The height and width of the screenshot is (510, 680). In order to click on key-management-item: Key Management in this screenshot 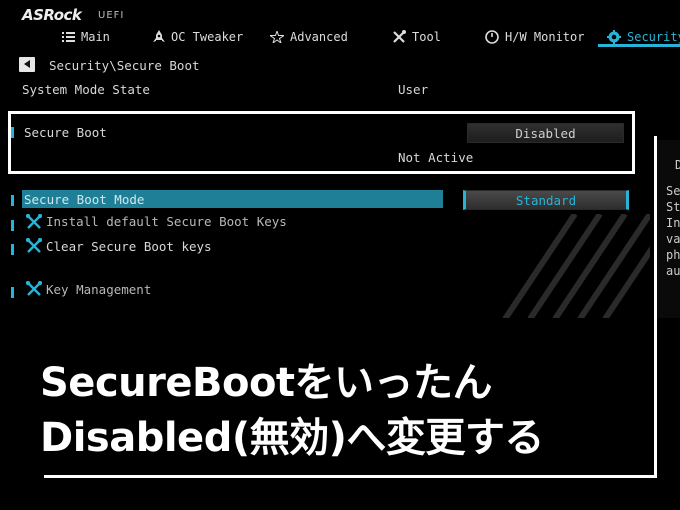, I will do `click(98, 289)`.